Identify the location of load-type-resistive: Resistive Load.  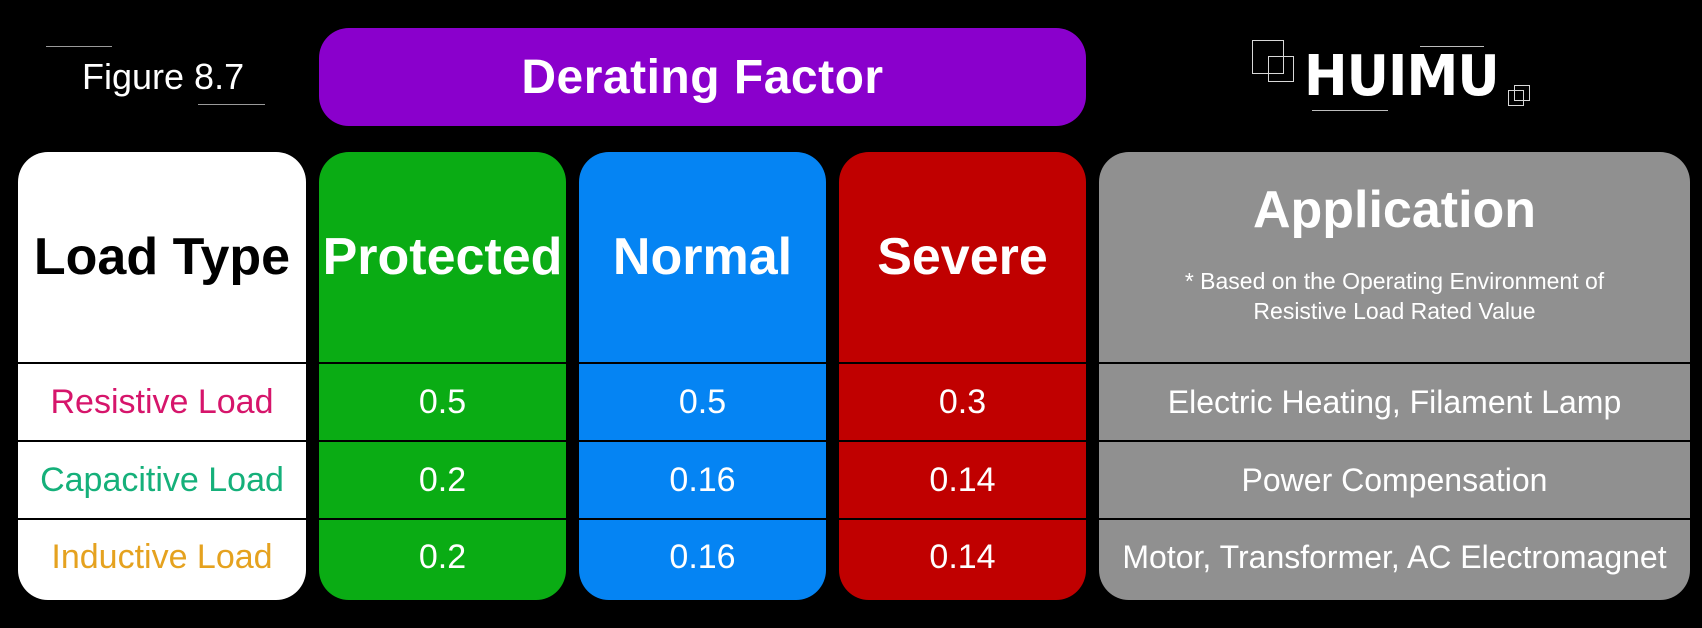
(162, 401).